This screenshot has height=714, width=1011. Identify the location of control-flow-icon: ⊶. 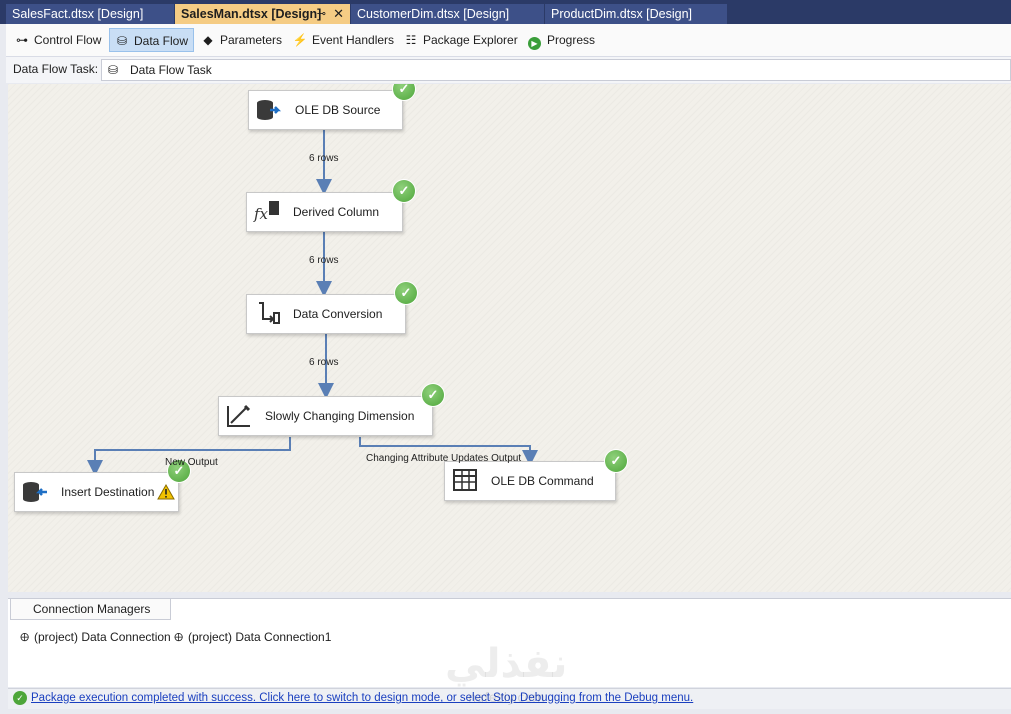
(22, 40).